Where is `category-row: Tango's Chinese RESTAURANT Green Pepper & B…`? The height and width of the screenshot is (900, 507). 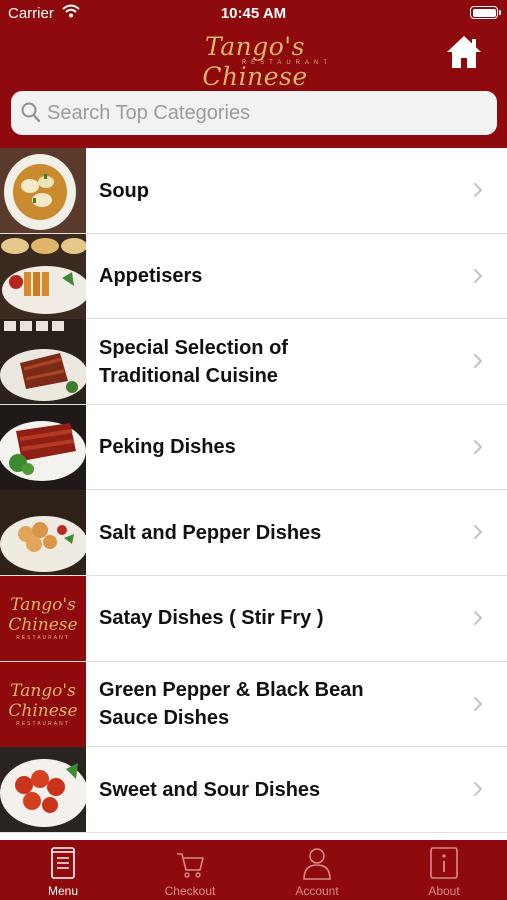
category-row: Tango's Chinese RESTAURANT Green Pepper & B… is located at coordinates (253, 704).